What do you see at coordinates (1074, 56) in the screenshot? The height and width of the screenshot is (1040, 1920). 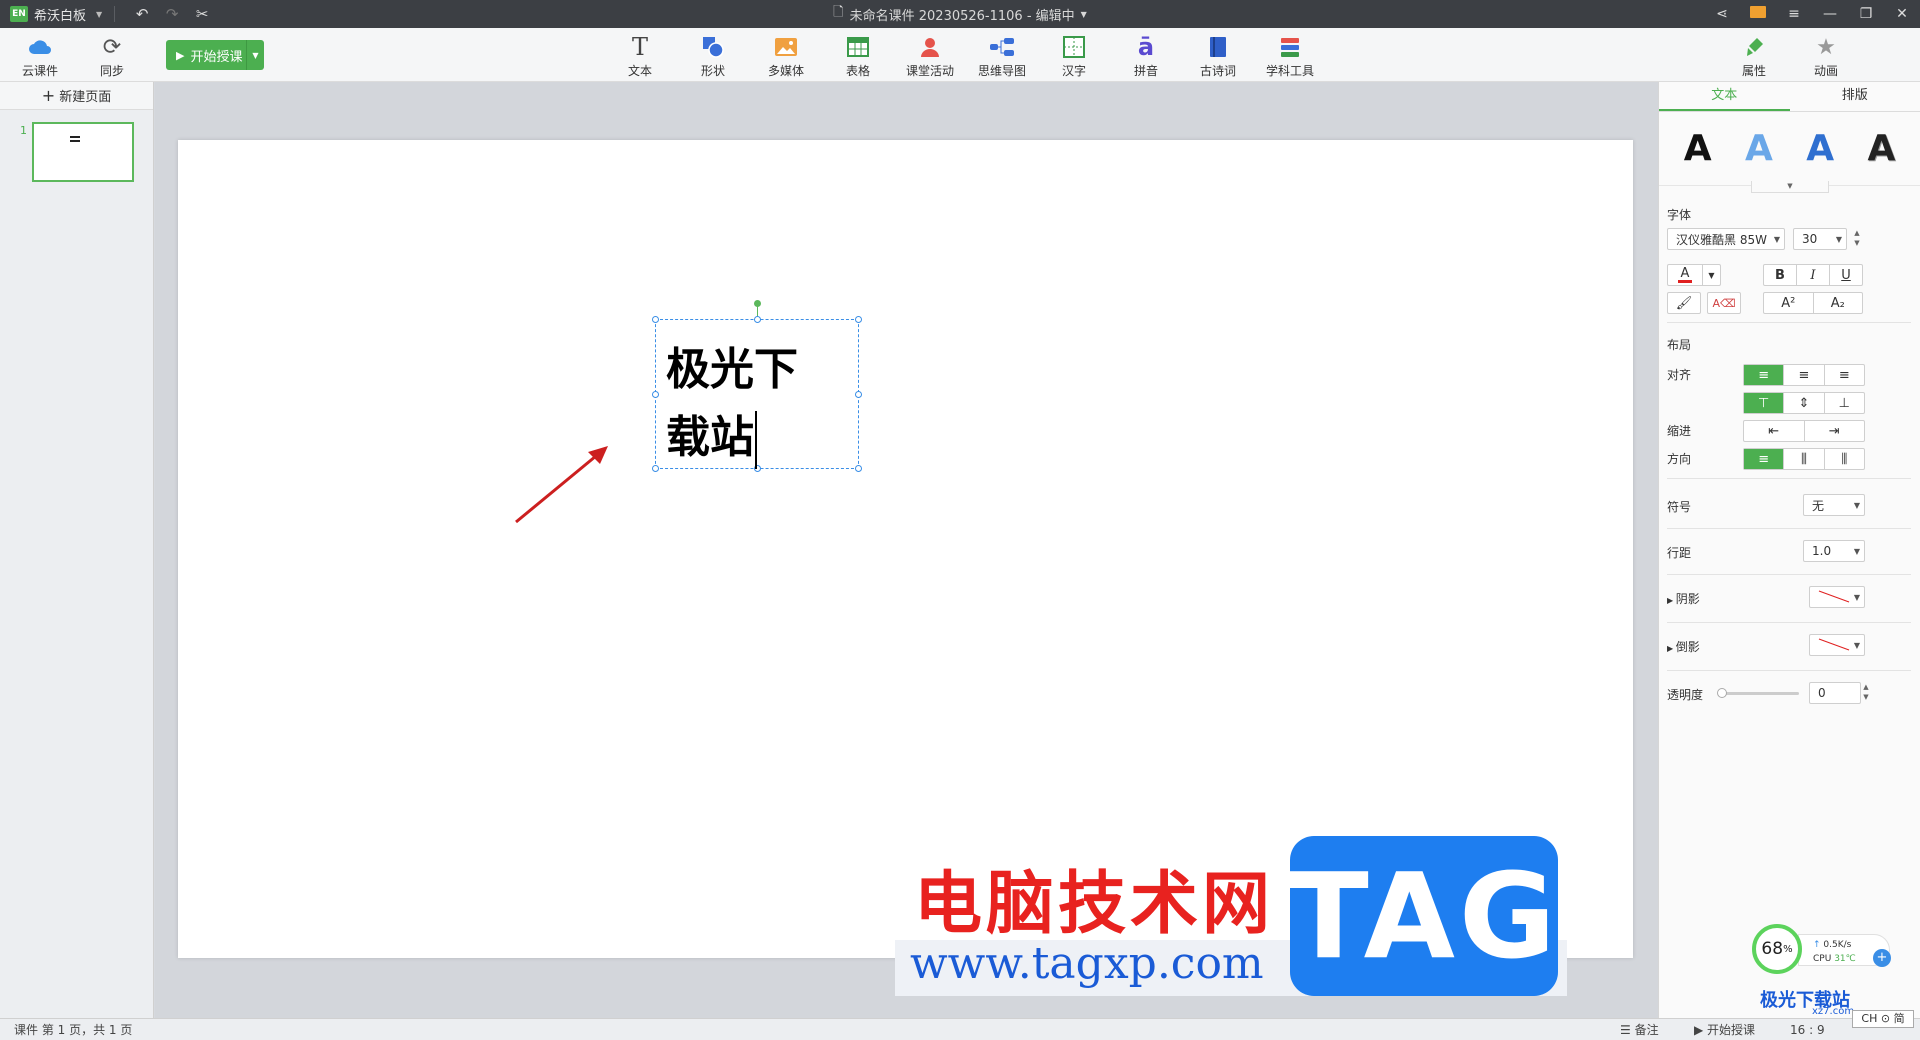 I see `tool-hanzi: 汉字` at bounding box center [1074, 56].